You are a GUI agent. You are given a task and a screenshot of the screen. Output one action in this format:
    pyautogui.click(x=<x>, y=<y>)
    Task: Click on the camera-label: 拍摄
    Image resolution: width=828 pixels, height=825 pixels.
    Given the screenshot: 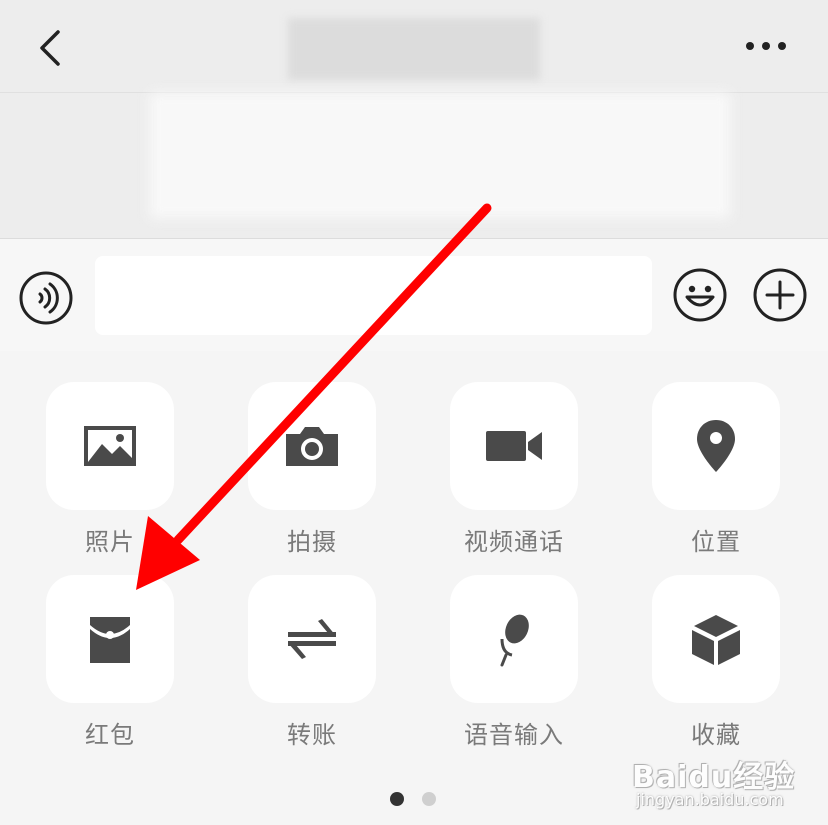 What is the action you would take?
    pyautogui.click(x=312, y=542)
    